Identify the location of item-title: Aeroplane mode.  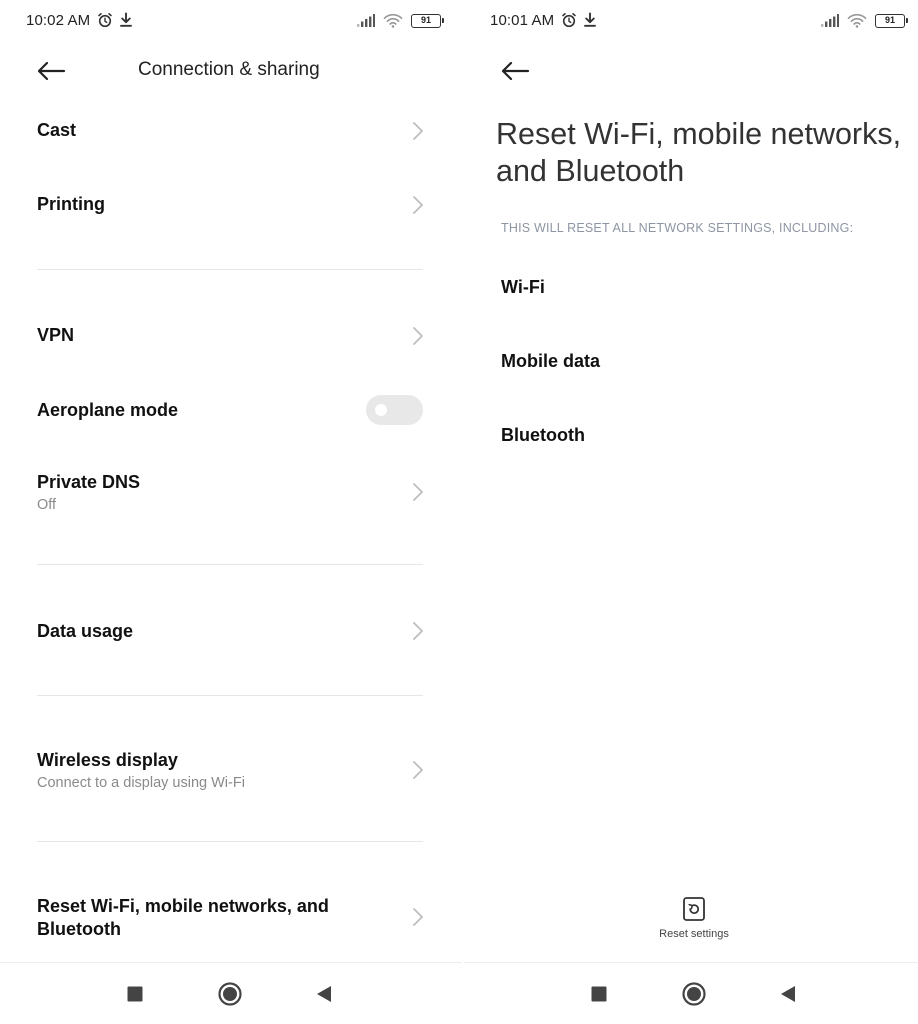
(108, 410).